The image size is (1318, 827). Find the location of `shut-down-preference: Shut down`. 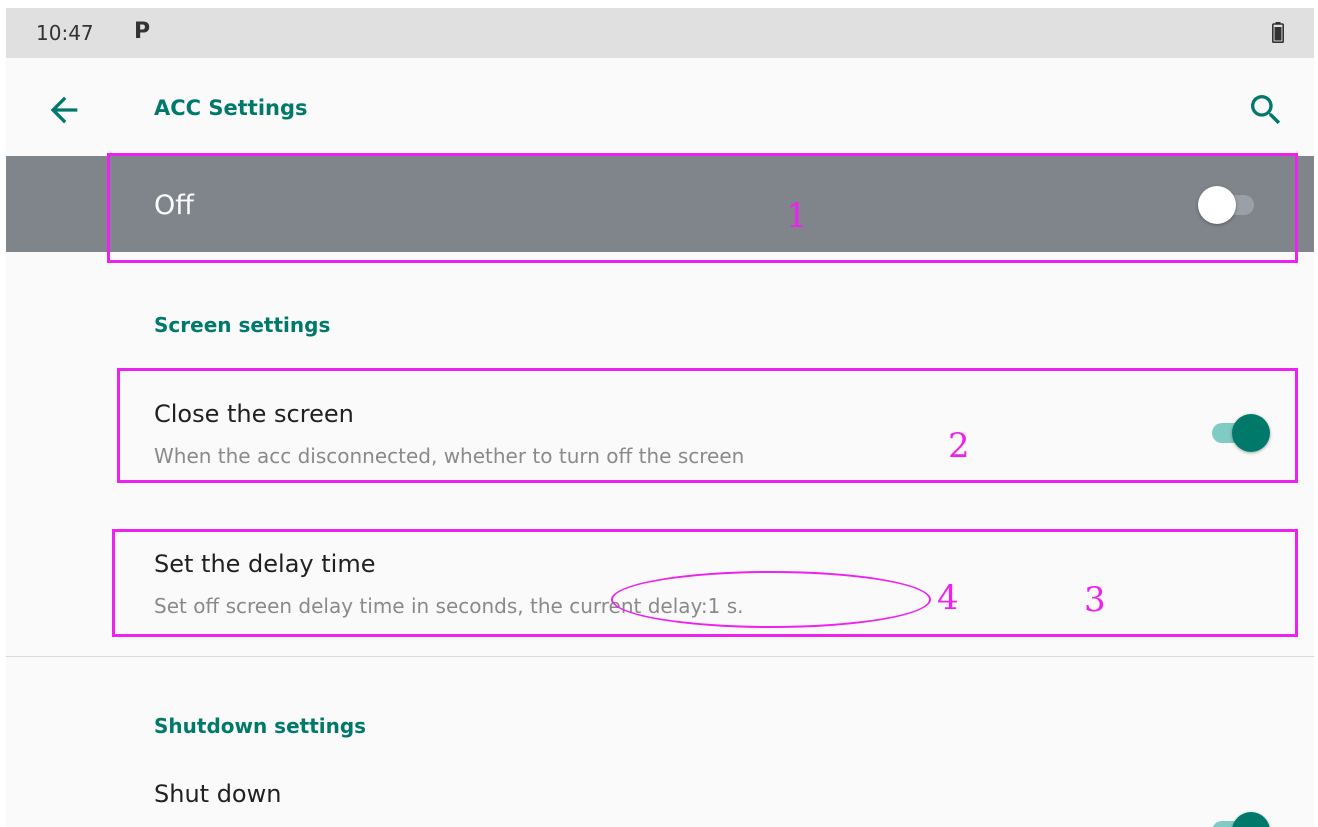

shut-down-preference: Shut down is located at coordinates (660, 797).